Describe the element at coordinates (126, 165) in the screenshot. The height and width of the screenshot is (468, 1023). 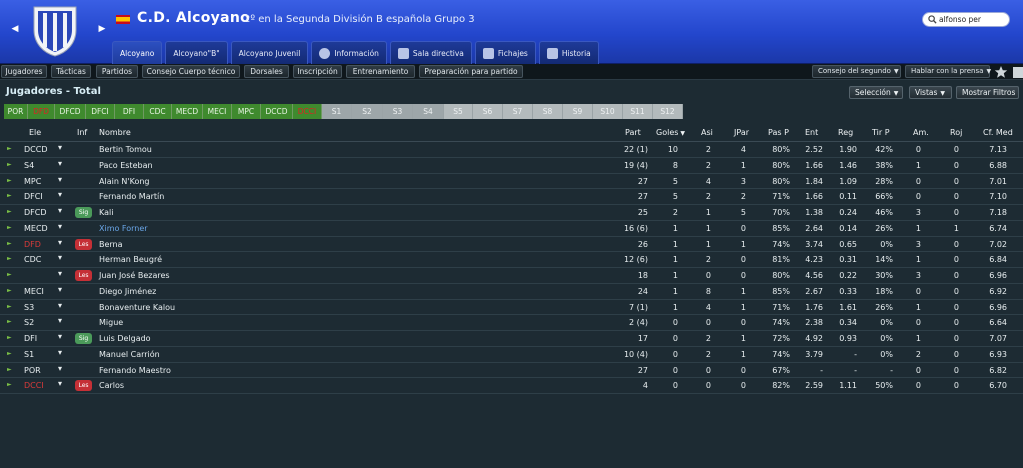
I see `cell-player-name: Paco Esteban` at that location.